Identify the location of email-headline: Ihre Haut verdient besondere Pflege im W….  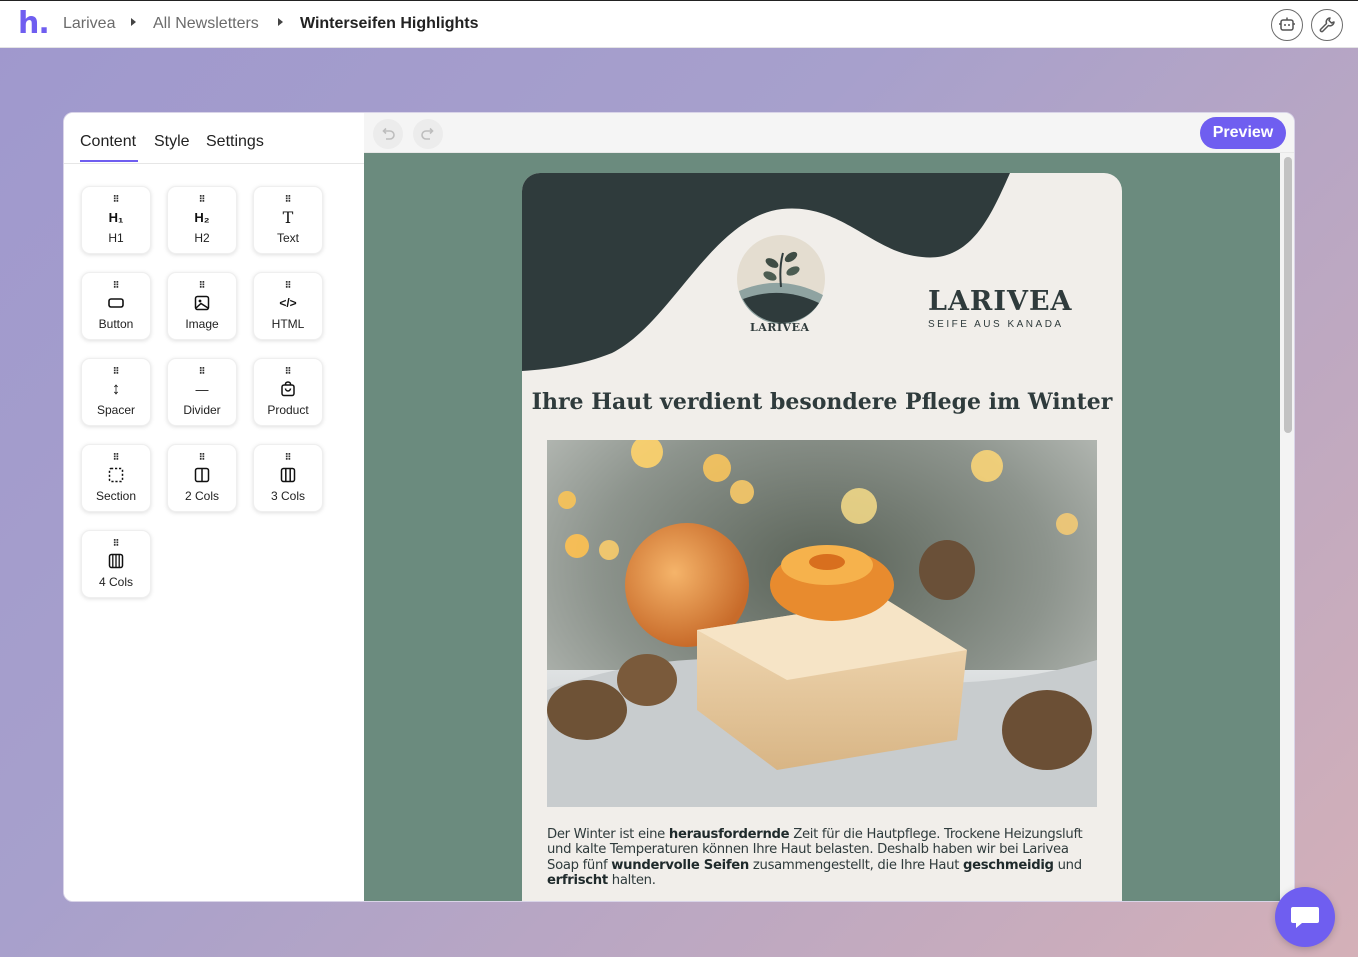
(822, 402).